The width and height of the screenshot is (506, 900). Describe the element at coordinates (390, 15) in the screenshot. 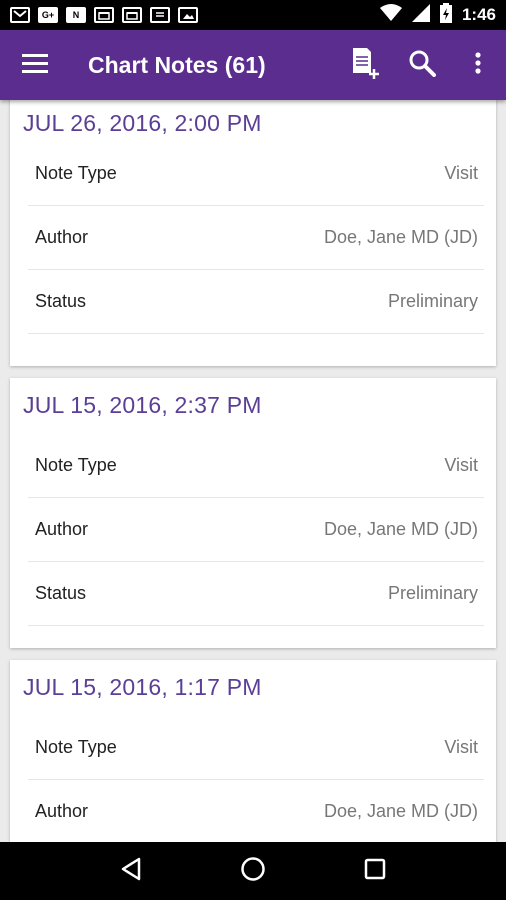

I see `wifi-icon` at that location.